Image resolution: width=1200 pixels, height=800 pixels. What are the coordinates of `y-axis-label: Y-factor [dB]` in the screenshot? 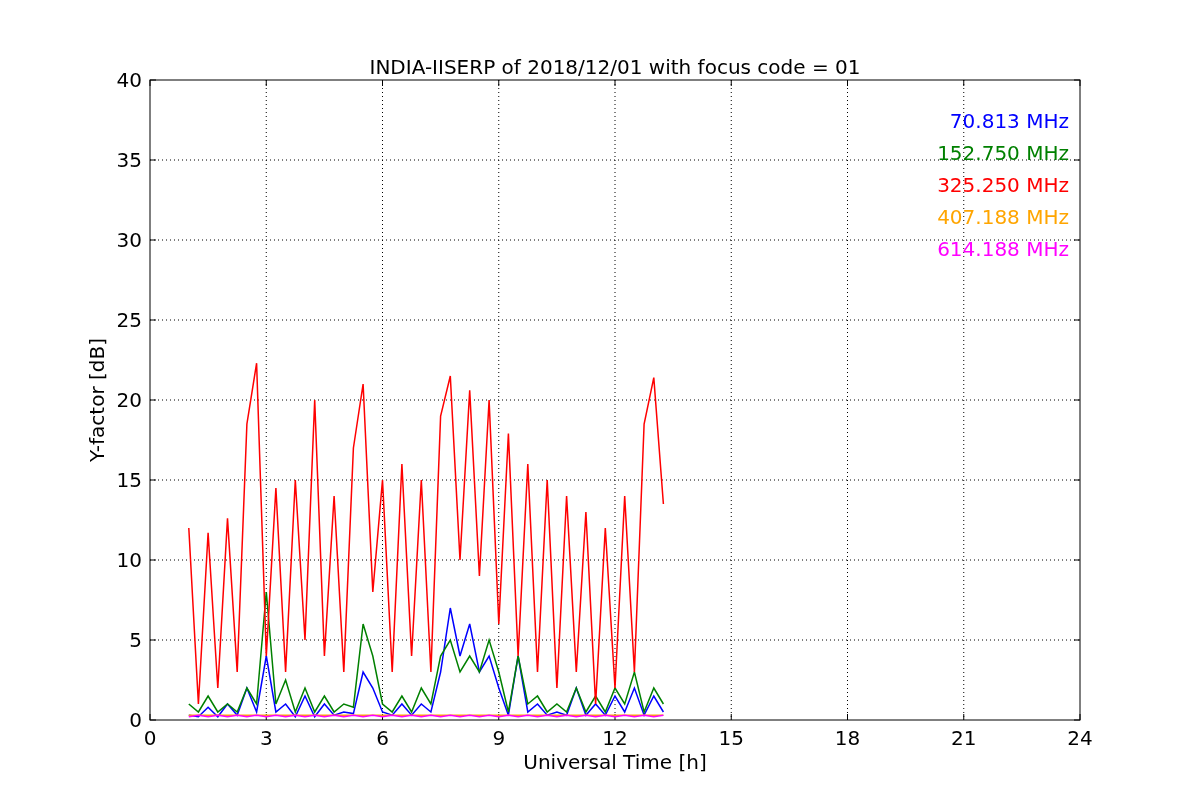 It's located at (97, 400).